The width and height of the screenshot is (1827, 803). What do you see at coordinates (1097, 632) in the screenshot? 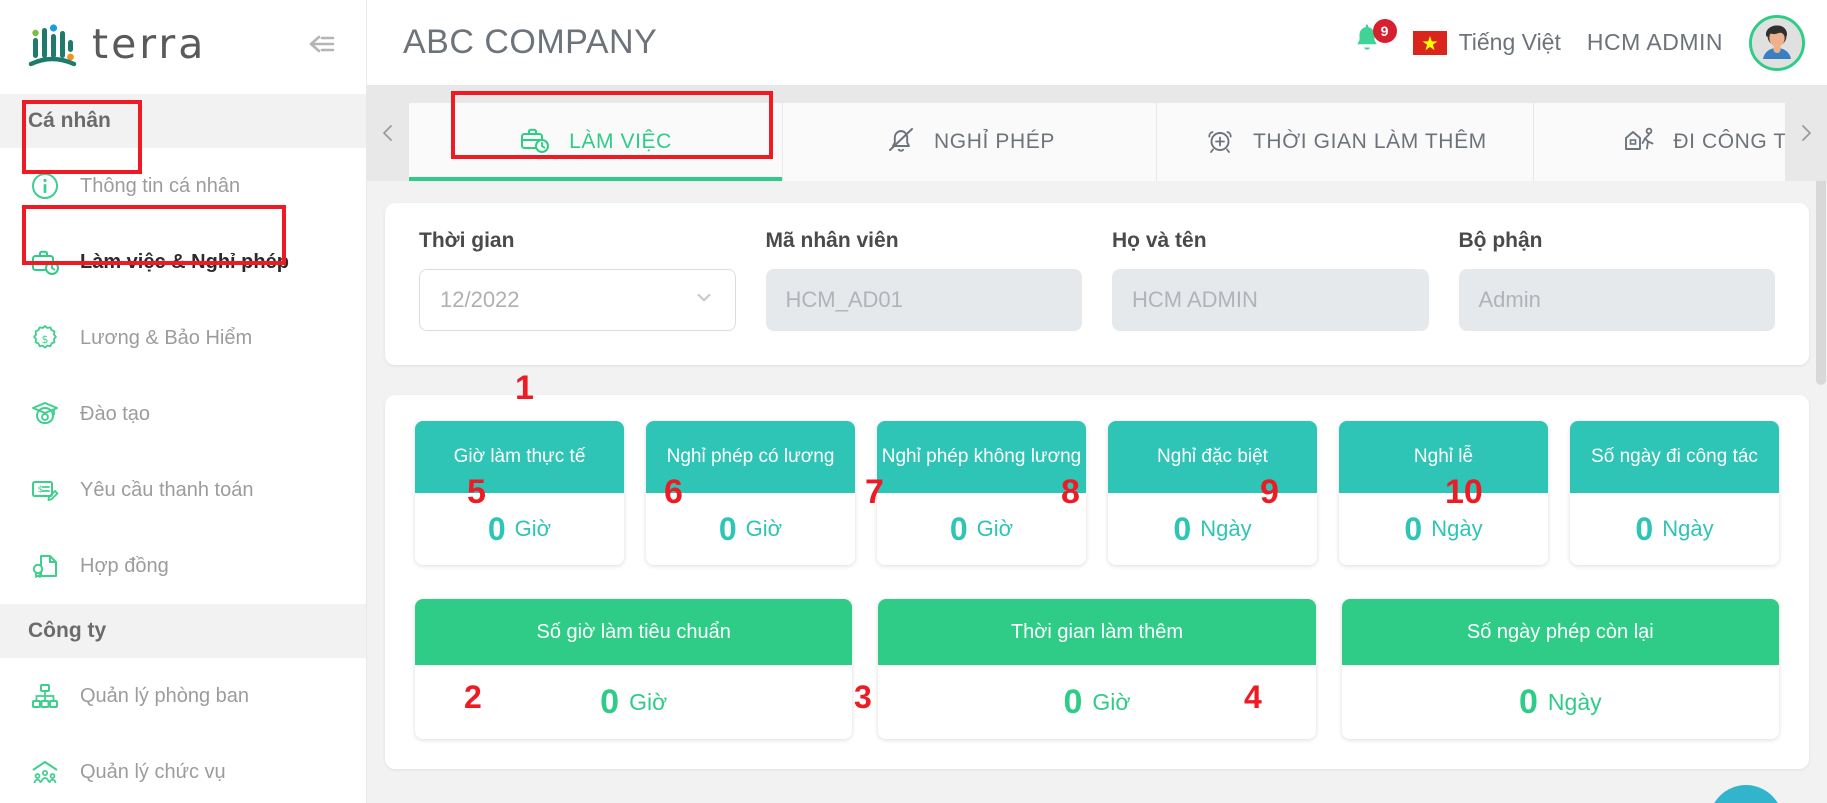
I see `summary-card-header: Thời gian làm thêm` at bounding box center [1097, 632].